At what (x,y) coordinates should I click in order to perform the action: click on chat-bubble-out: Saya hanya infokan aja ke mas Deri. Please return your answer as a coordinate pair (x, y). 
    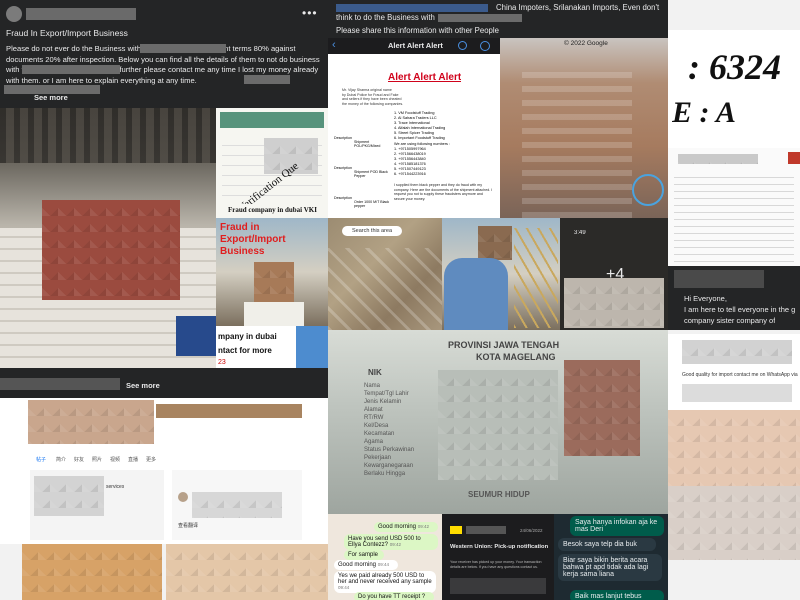
    Looking at the image, I should click on (617, 526).